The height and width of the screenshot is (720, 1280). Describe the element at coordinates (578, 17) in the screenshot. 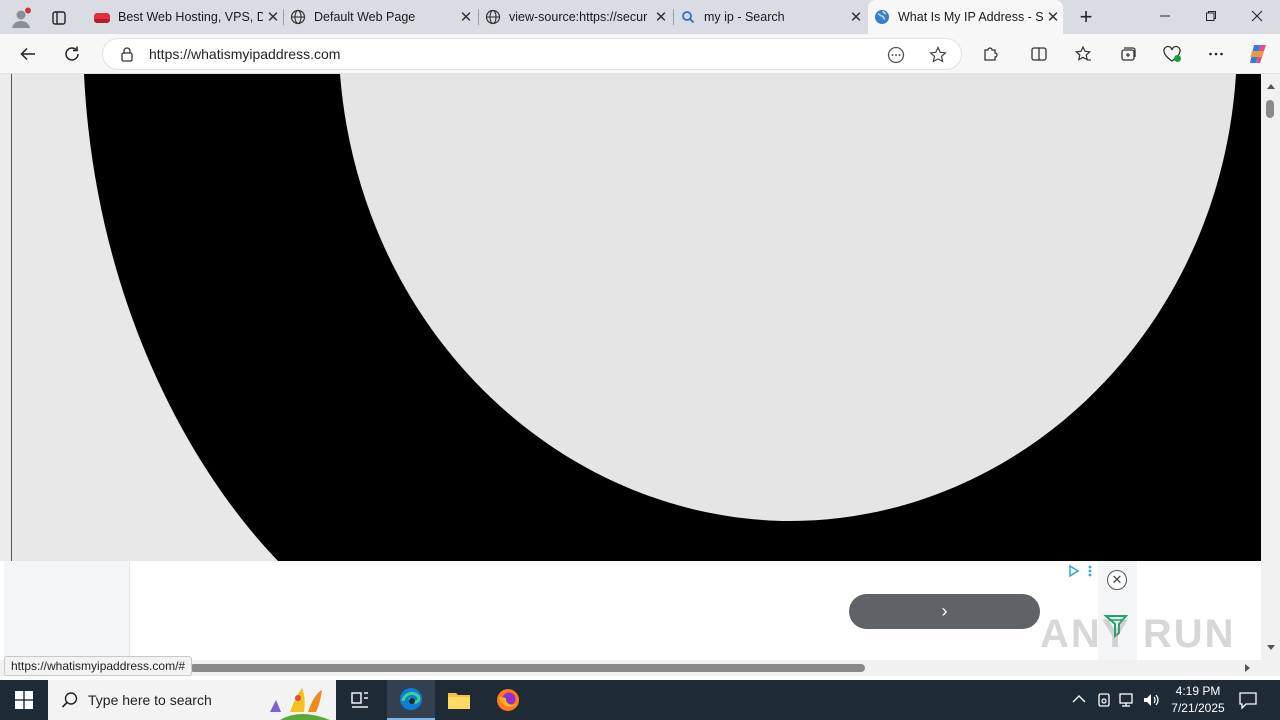

I see `tab-label: view-source:https://secur` at that location.